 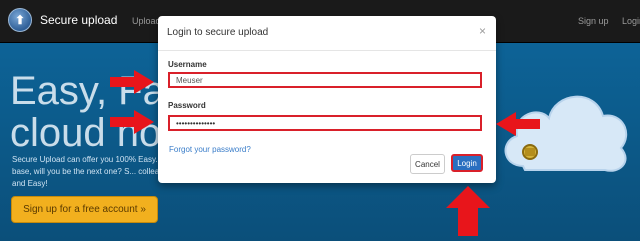 I want to click on signup-cta-button: Sign up for a free account », so click(x=84, y=209).